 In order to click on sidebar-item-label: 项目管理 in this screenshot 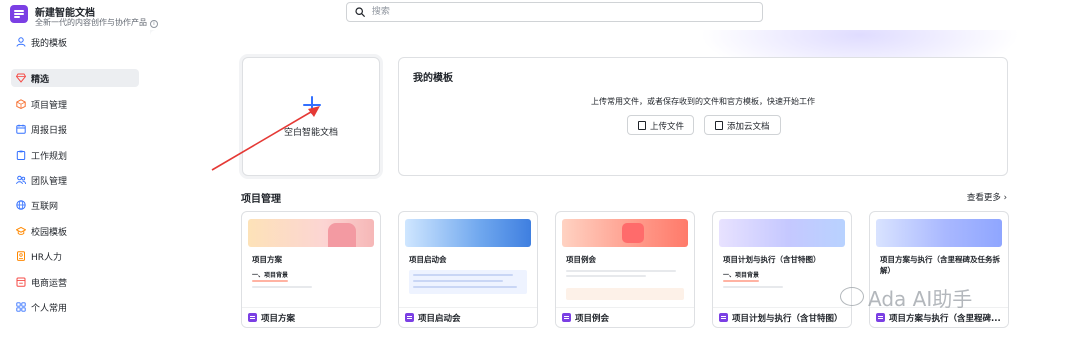, I will do `click(49, 106)`.